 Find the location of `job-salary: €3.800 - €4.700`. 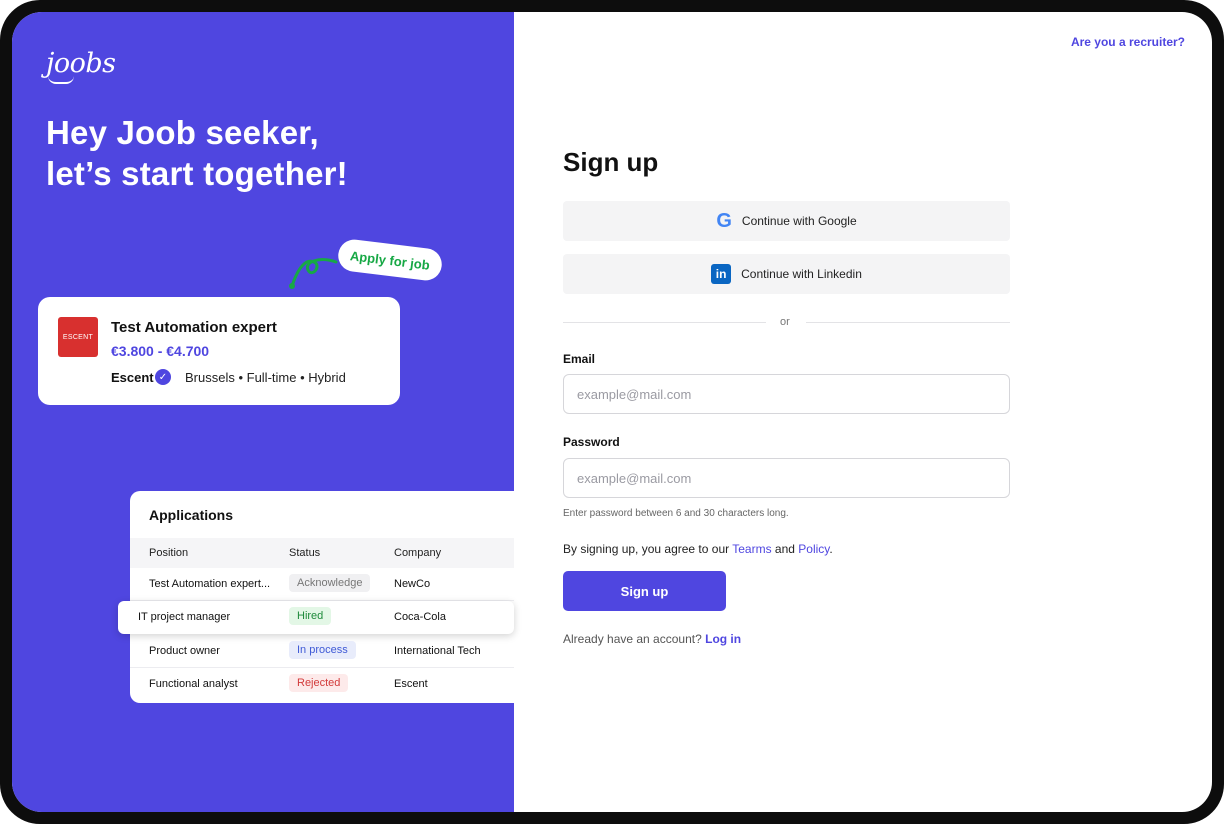

job-salary: €3.800 - €4.700 is located at coordinates (160, 351).